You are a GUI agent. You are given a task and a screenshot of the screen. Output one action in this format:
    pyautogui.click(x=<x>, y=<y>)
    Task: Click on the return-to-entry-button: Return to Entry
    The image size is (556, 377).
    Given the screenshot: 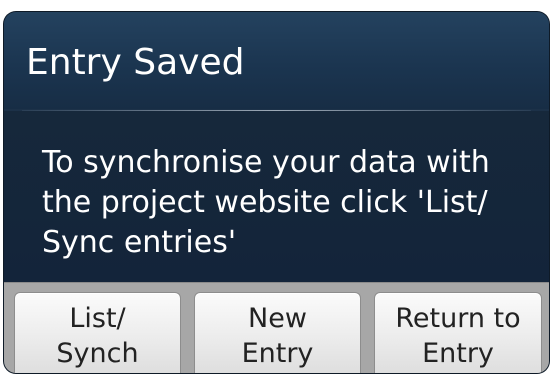 What is the action you would take?
    pyautogui.click(x=458, y=332)
    